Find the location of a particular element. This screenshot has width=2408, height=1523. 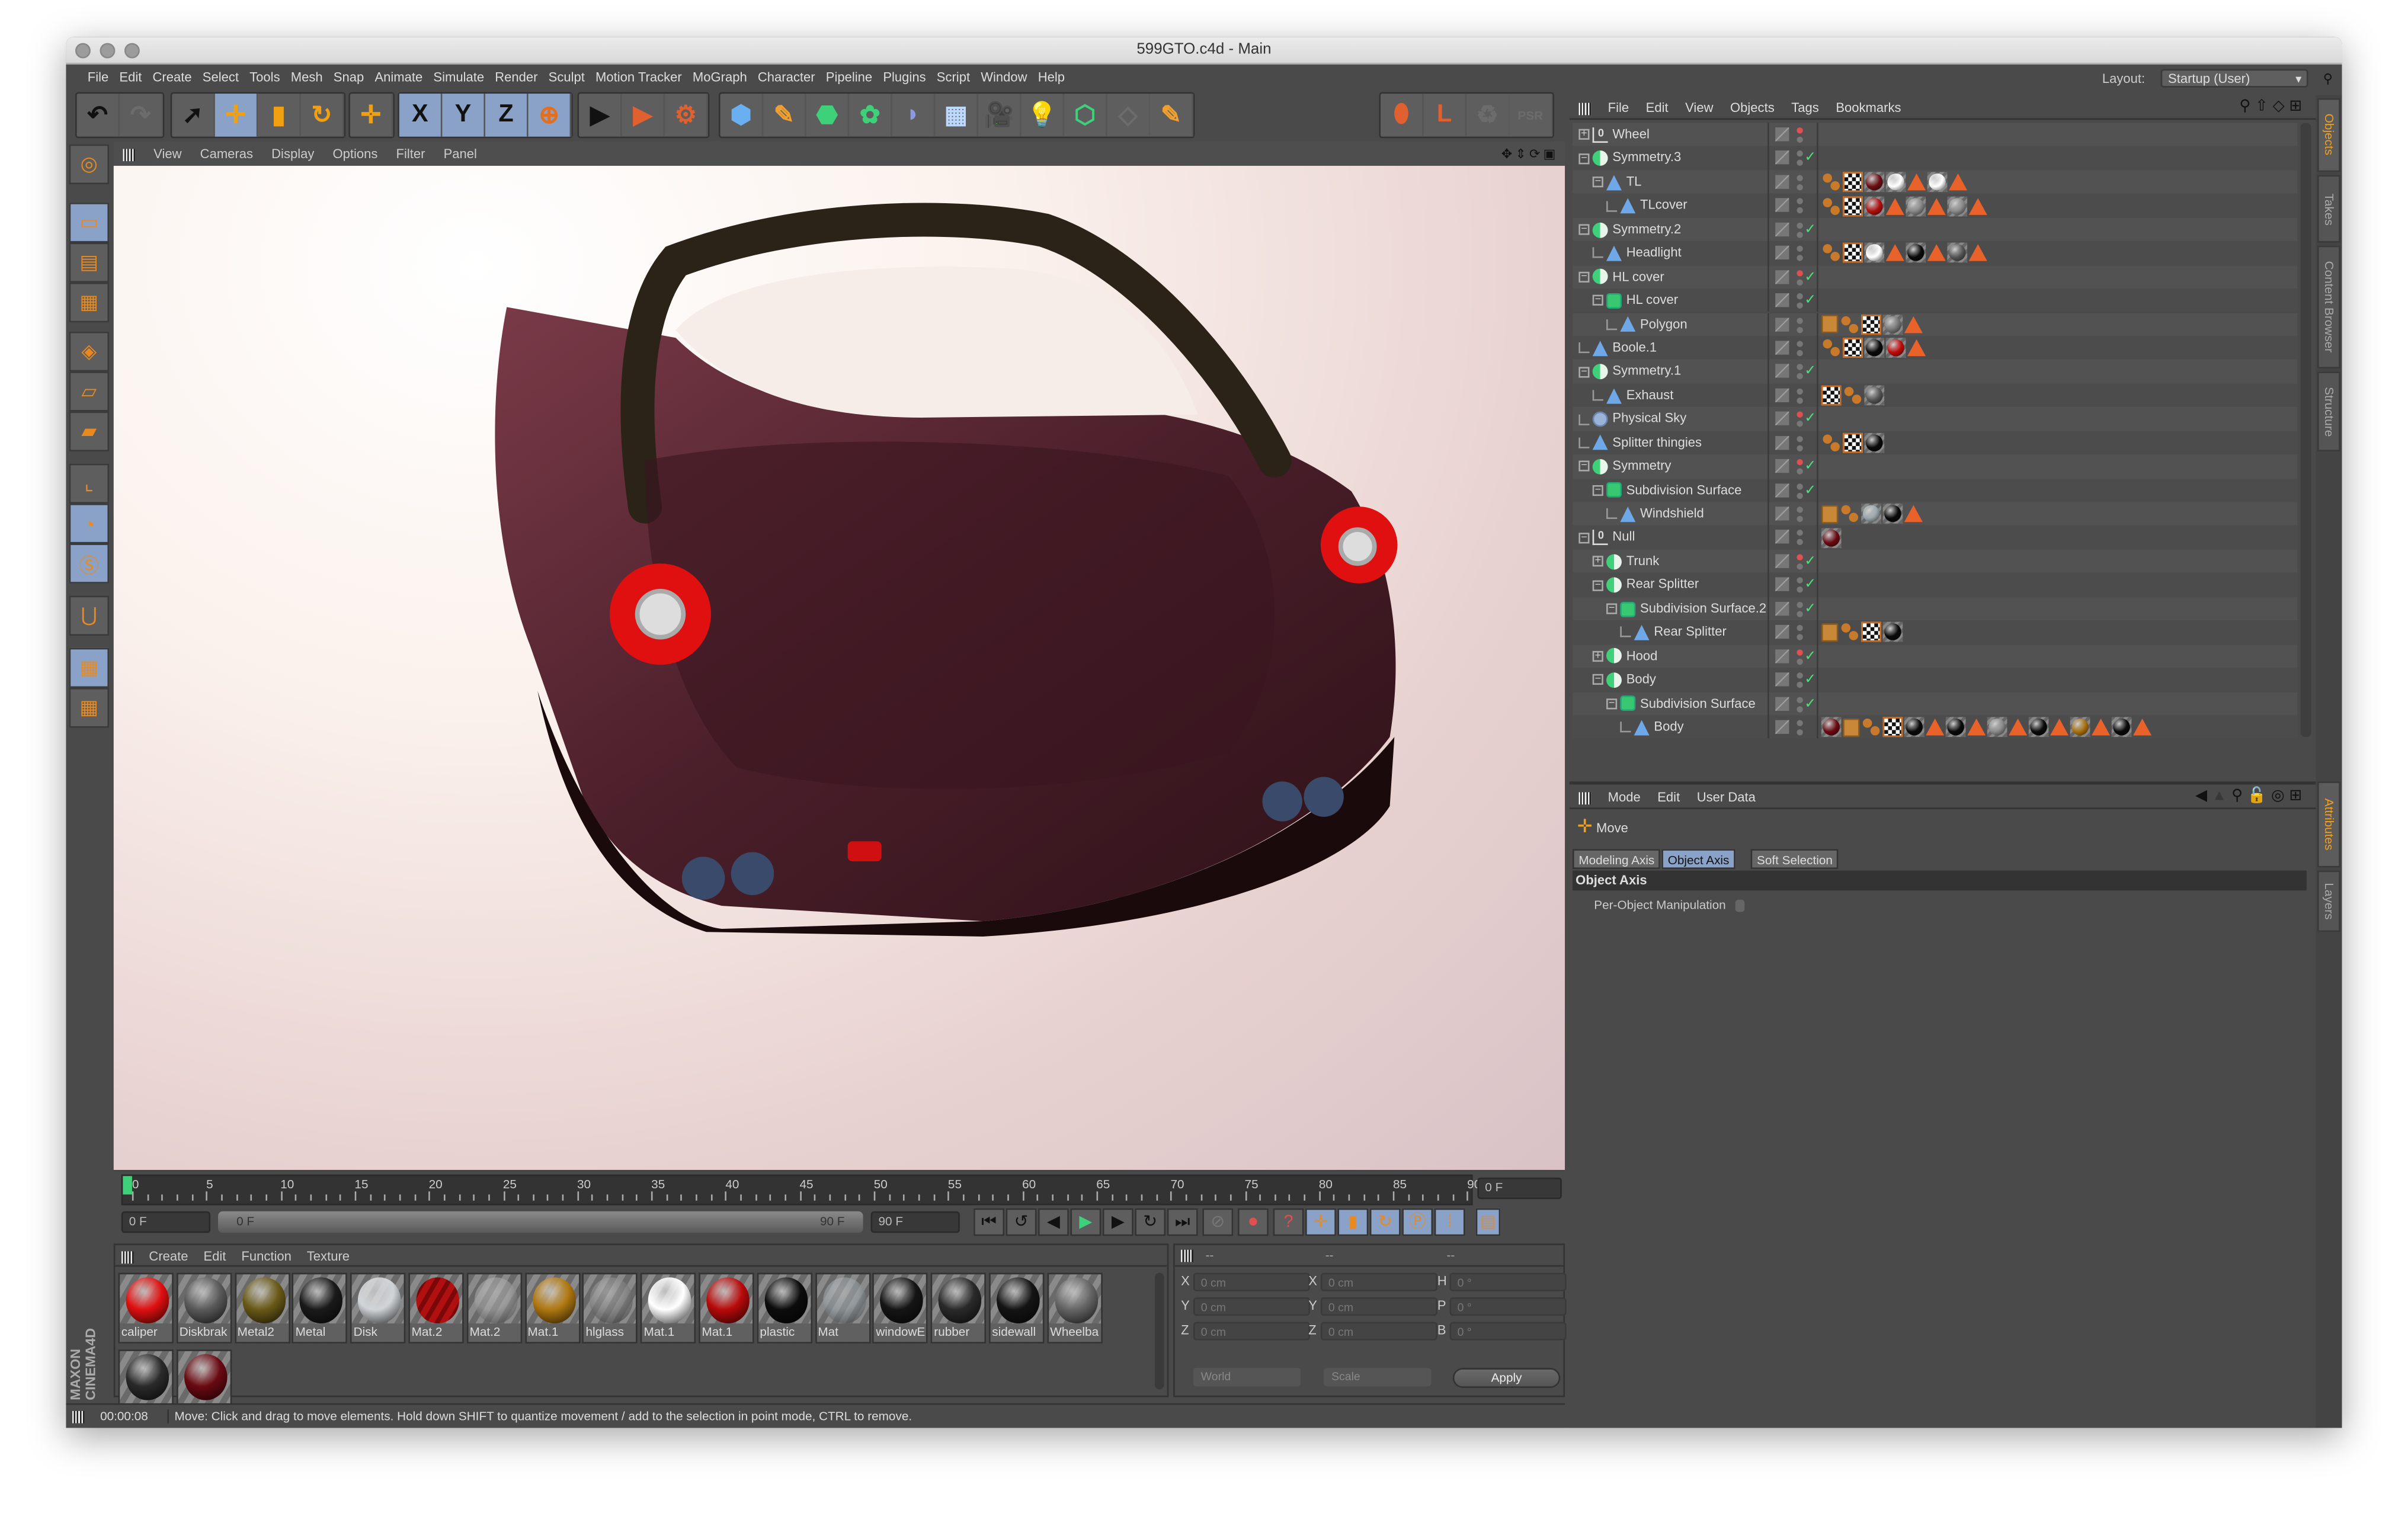

panel-grip-icon is located at coordinates (1585, 797).